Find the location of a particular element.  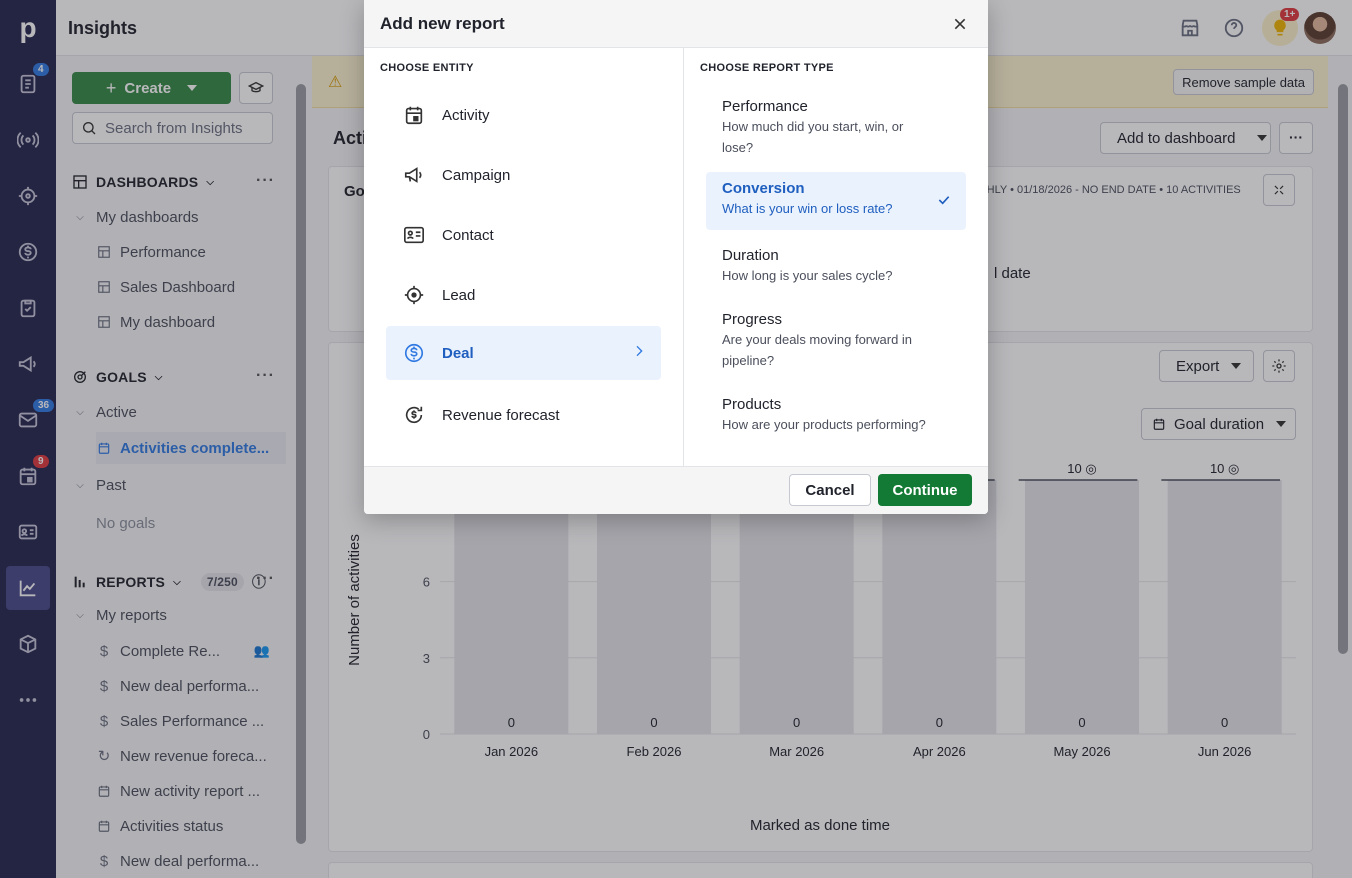

revenue-forecast-icon is located at coordinates (414, 415).